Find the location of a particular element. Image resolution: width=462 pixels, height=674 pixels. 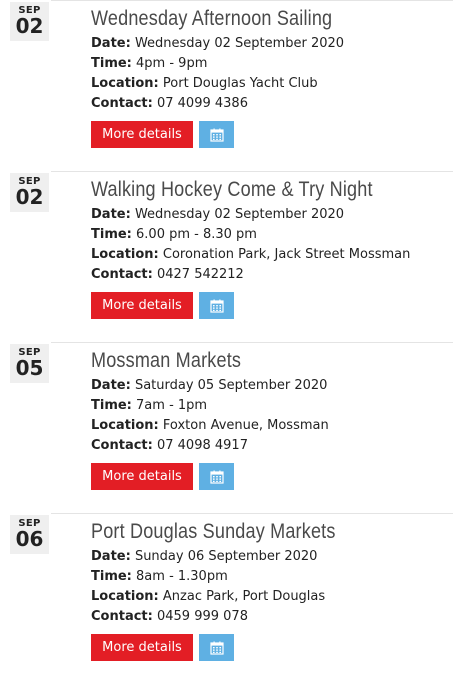

event-location: Foxton Avenue, Mossman is located at coordinates (245, 425).